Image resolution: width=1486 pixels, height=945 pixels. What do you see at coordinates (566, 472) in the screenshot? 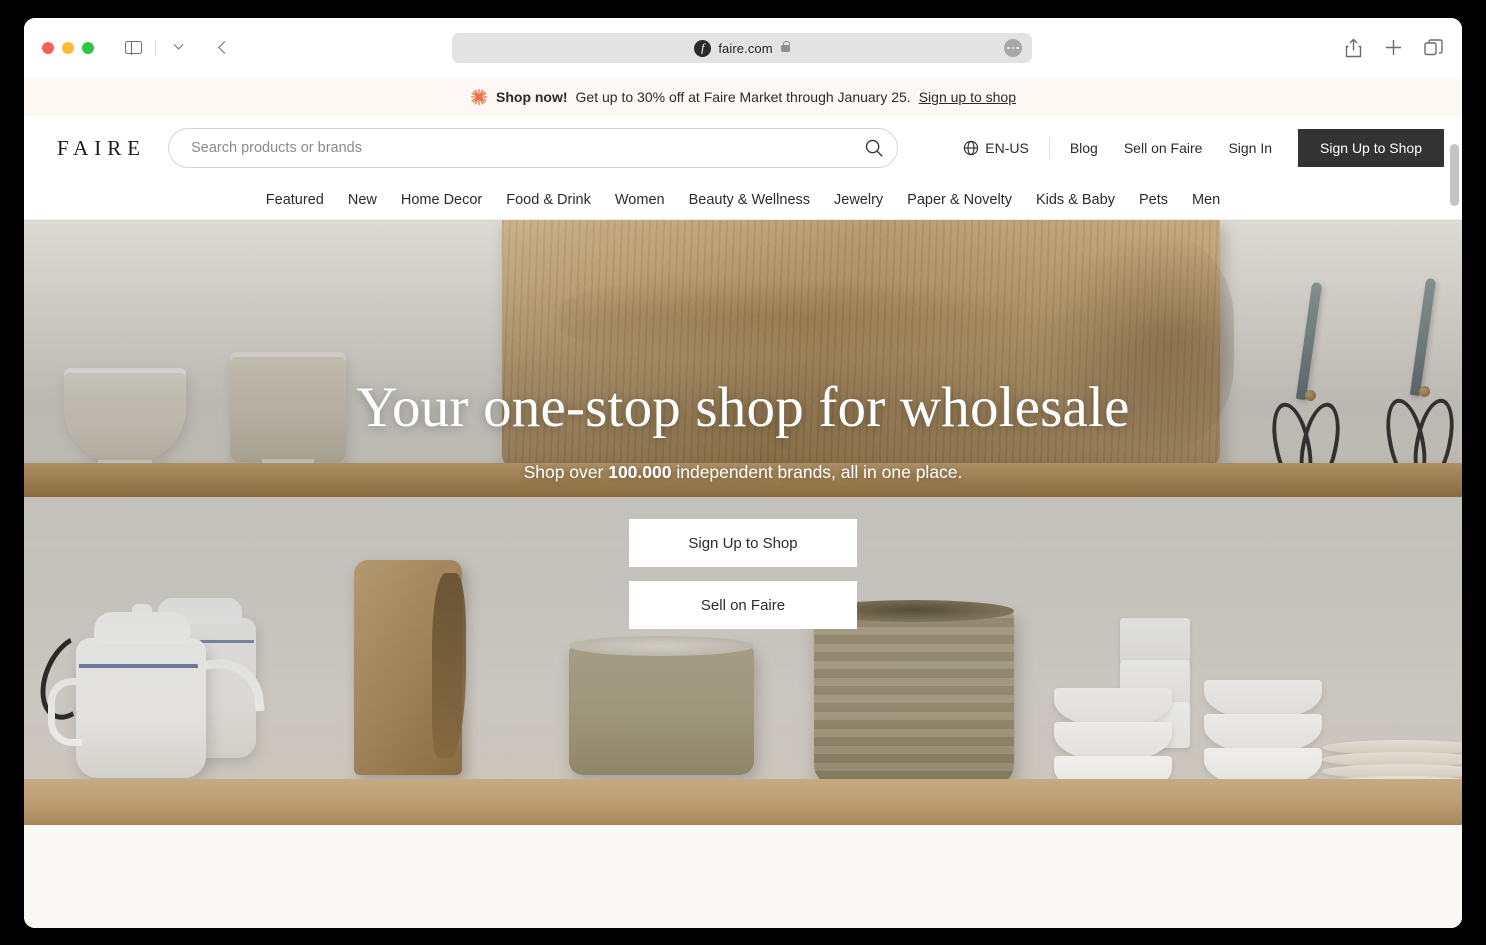
I see `hero-subtitle-prefix: Shop over` at bounding box center [566, 472].